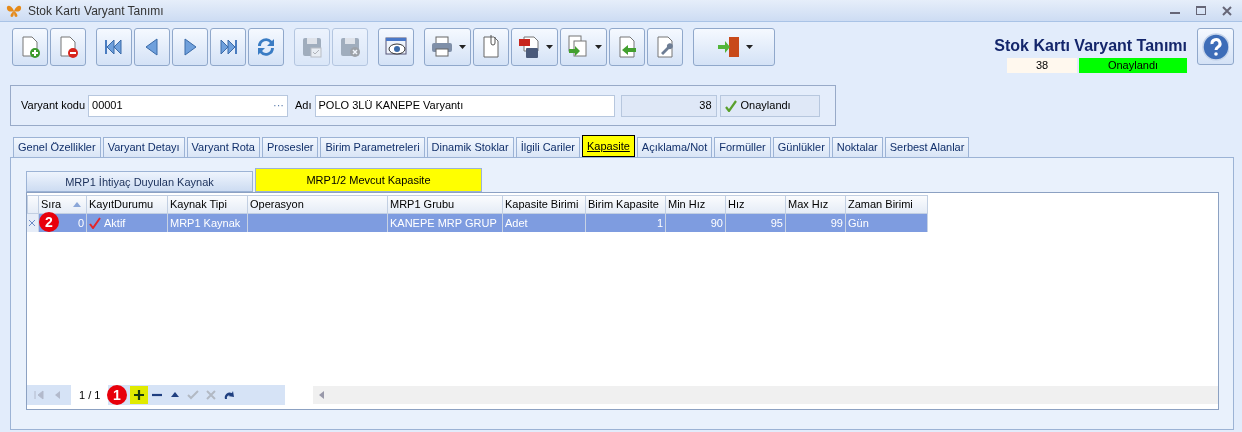 This screenshot has height=432, width=1242. I want to click on printer-button, so click(447, 47).